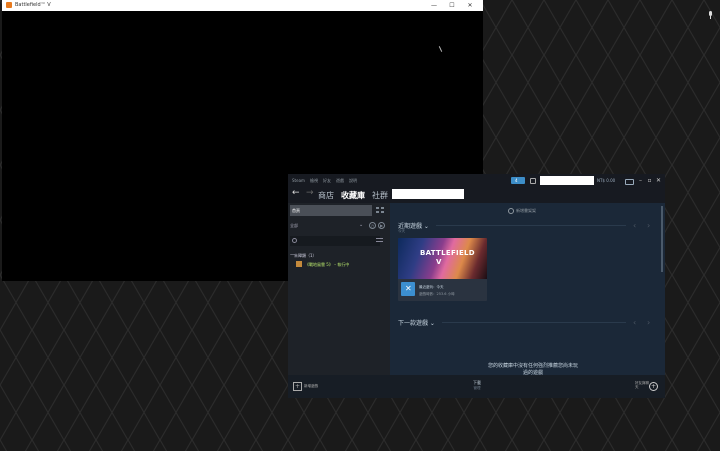 The height and width of the screenshot is (451, 720). What do you see at coordinates (452, 5) in the screenshot?
I see `maximize-button: ☐` at bounding box center [452, 5].